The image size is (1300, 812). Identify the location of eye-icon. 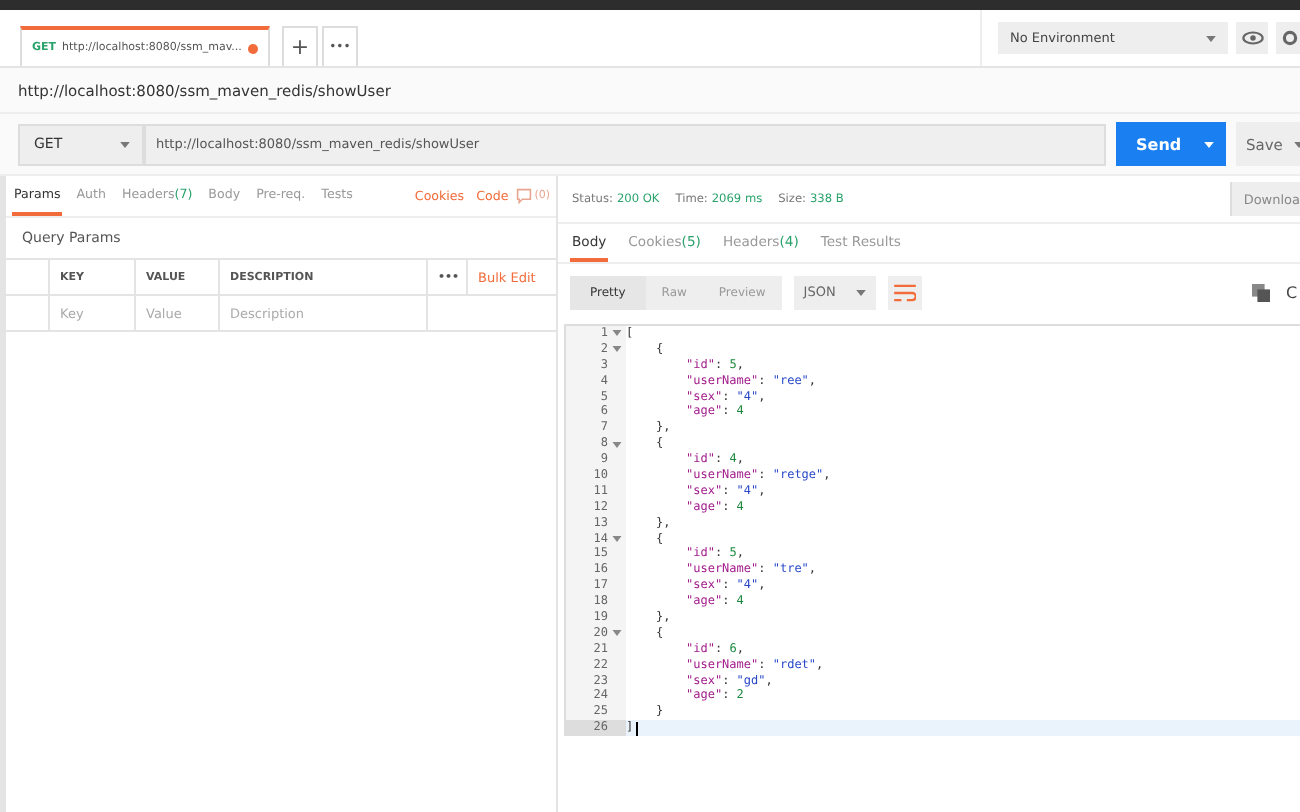
(1252, 38).